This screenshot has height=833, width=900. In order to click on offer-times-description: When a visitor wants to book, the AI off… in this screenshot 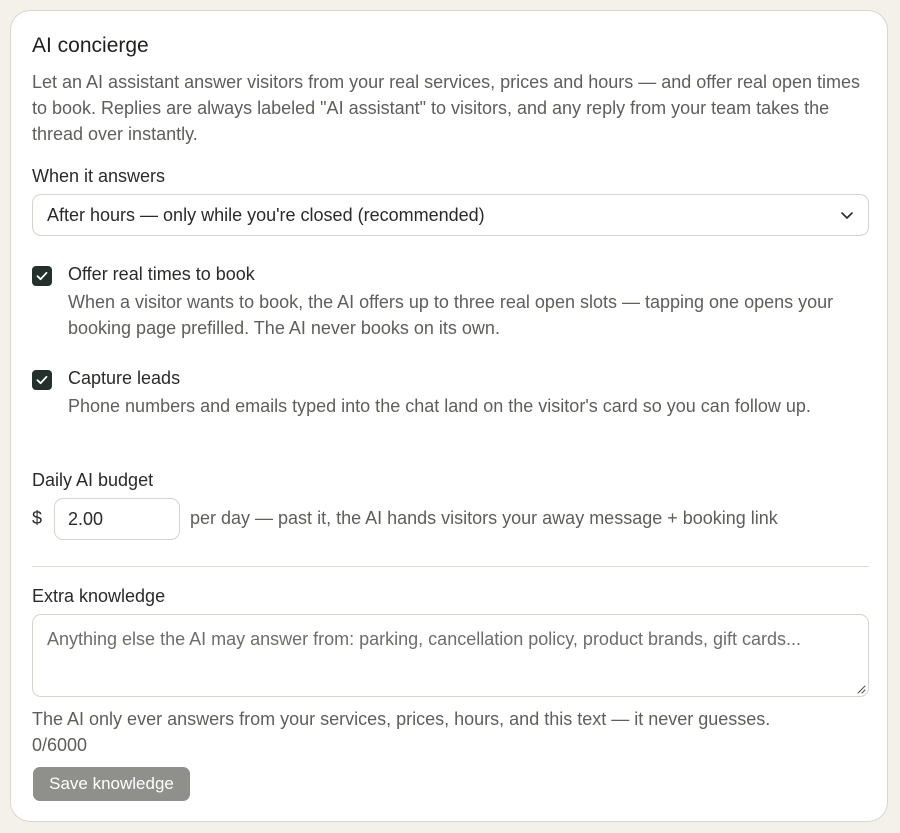, I will do `click(451, 315)`.